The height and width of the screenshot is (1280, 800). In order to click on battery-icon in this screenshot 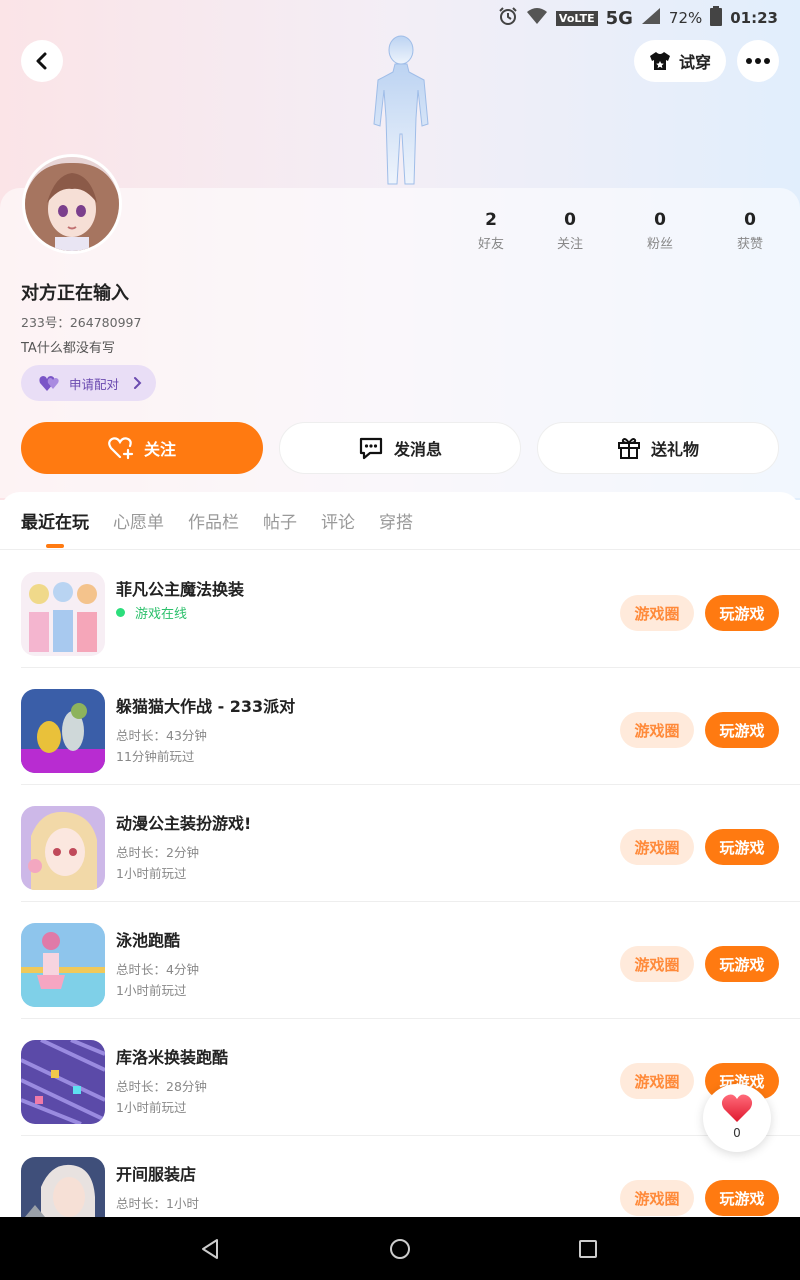, I will do `click(716, 18)`.